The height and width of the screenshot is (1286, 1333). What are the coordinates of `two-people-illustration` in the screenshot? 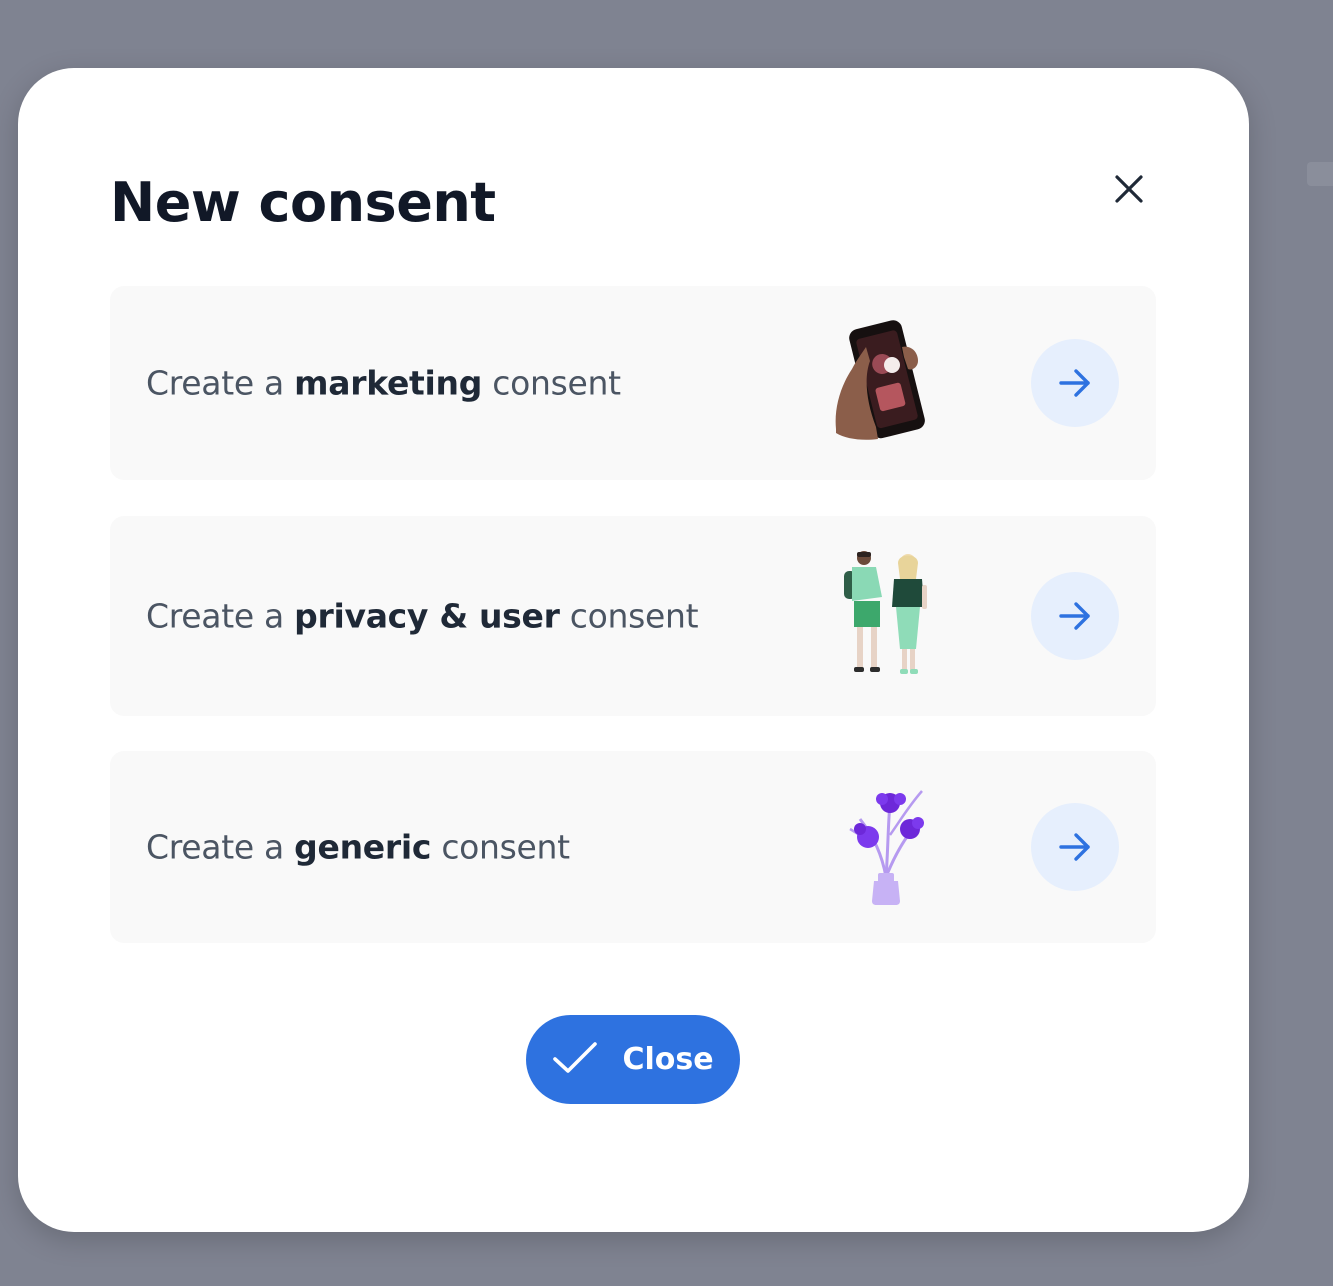 It's located at (886, 616).